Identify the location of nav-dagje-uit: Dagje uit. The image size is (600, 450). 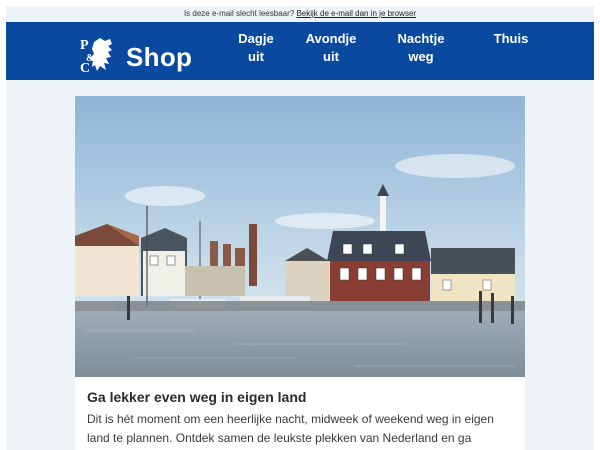
(256, 48).